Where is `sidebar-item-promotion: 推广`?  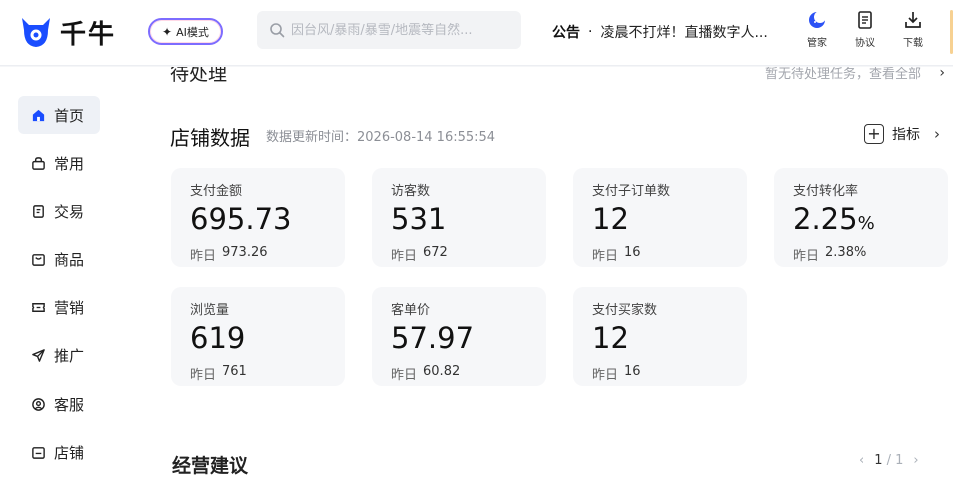 sidebar-item-promotion: 推广 is located at coordinates (59, 355).